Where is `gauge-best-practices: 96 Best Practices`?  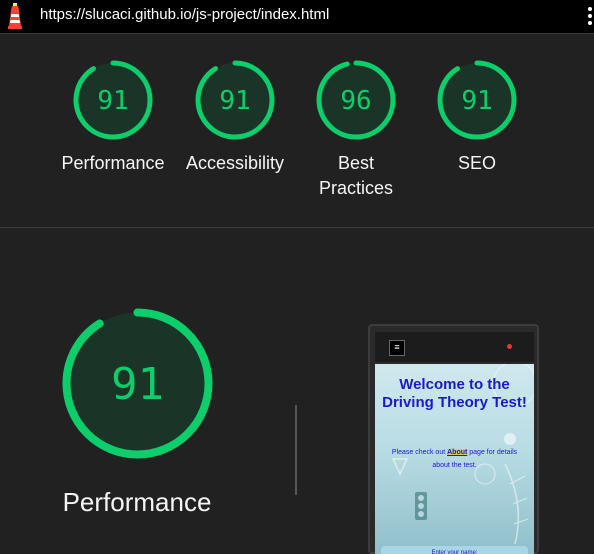
gauge-best-practices: 96 Best Practices is located at coordinates (356, 129).